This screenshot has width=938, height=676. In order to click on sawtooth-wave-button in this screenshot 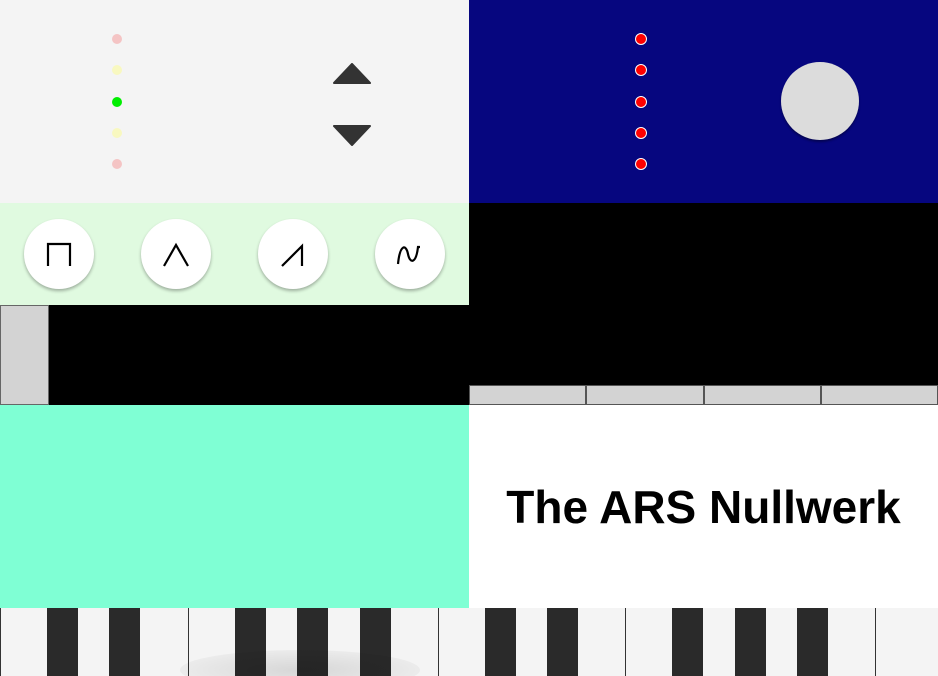, I will do `click(293, 254)`.